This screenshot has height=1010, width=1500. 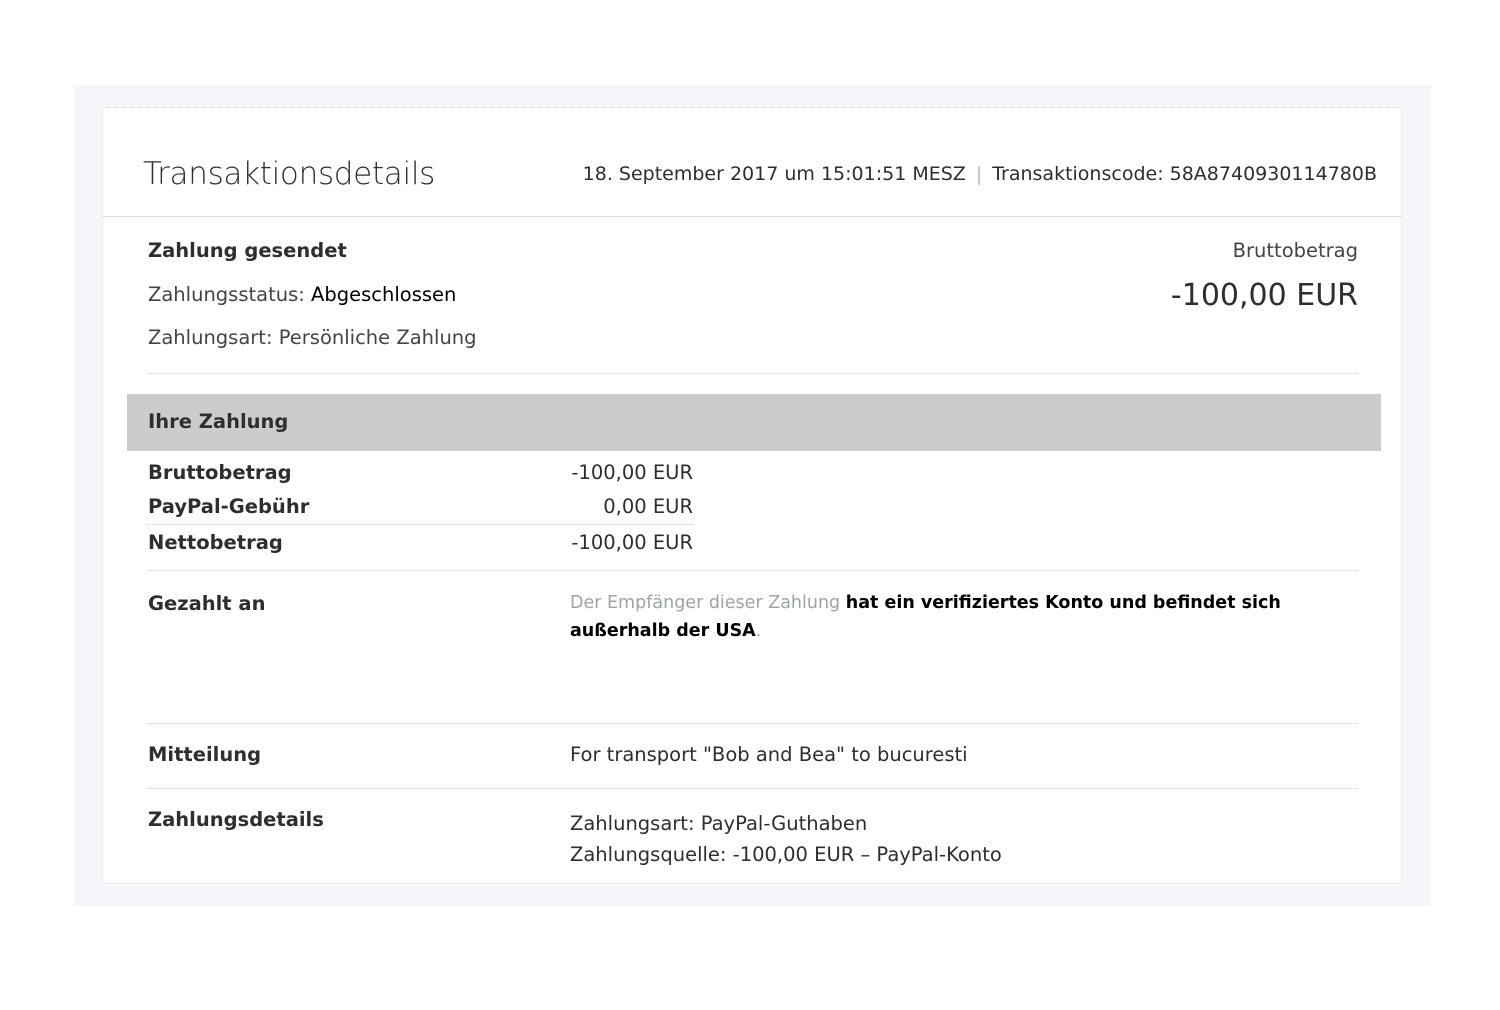 What do you see at coordinates (753, 570) in the screenshot?
I see `amounts-divider` at bounding box center [753, 570].